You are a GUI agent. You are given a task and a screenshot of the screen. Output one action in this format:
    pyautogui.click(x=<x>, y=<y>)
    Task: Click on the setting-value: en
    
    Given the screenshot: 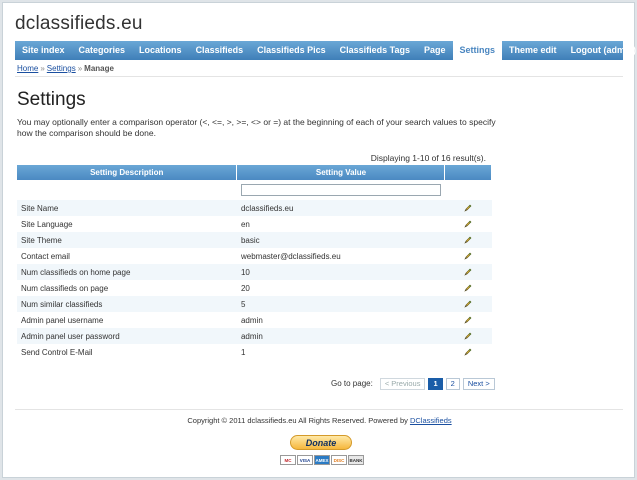 What is the action you would take?
    pyautogui.click(x=340, y=224)
    